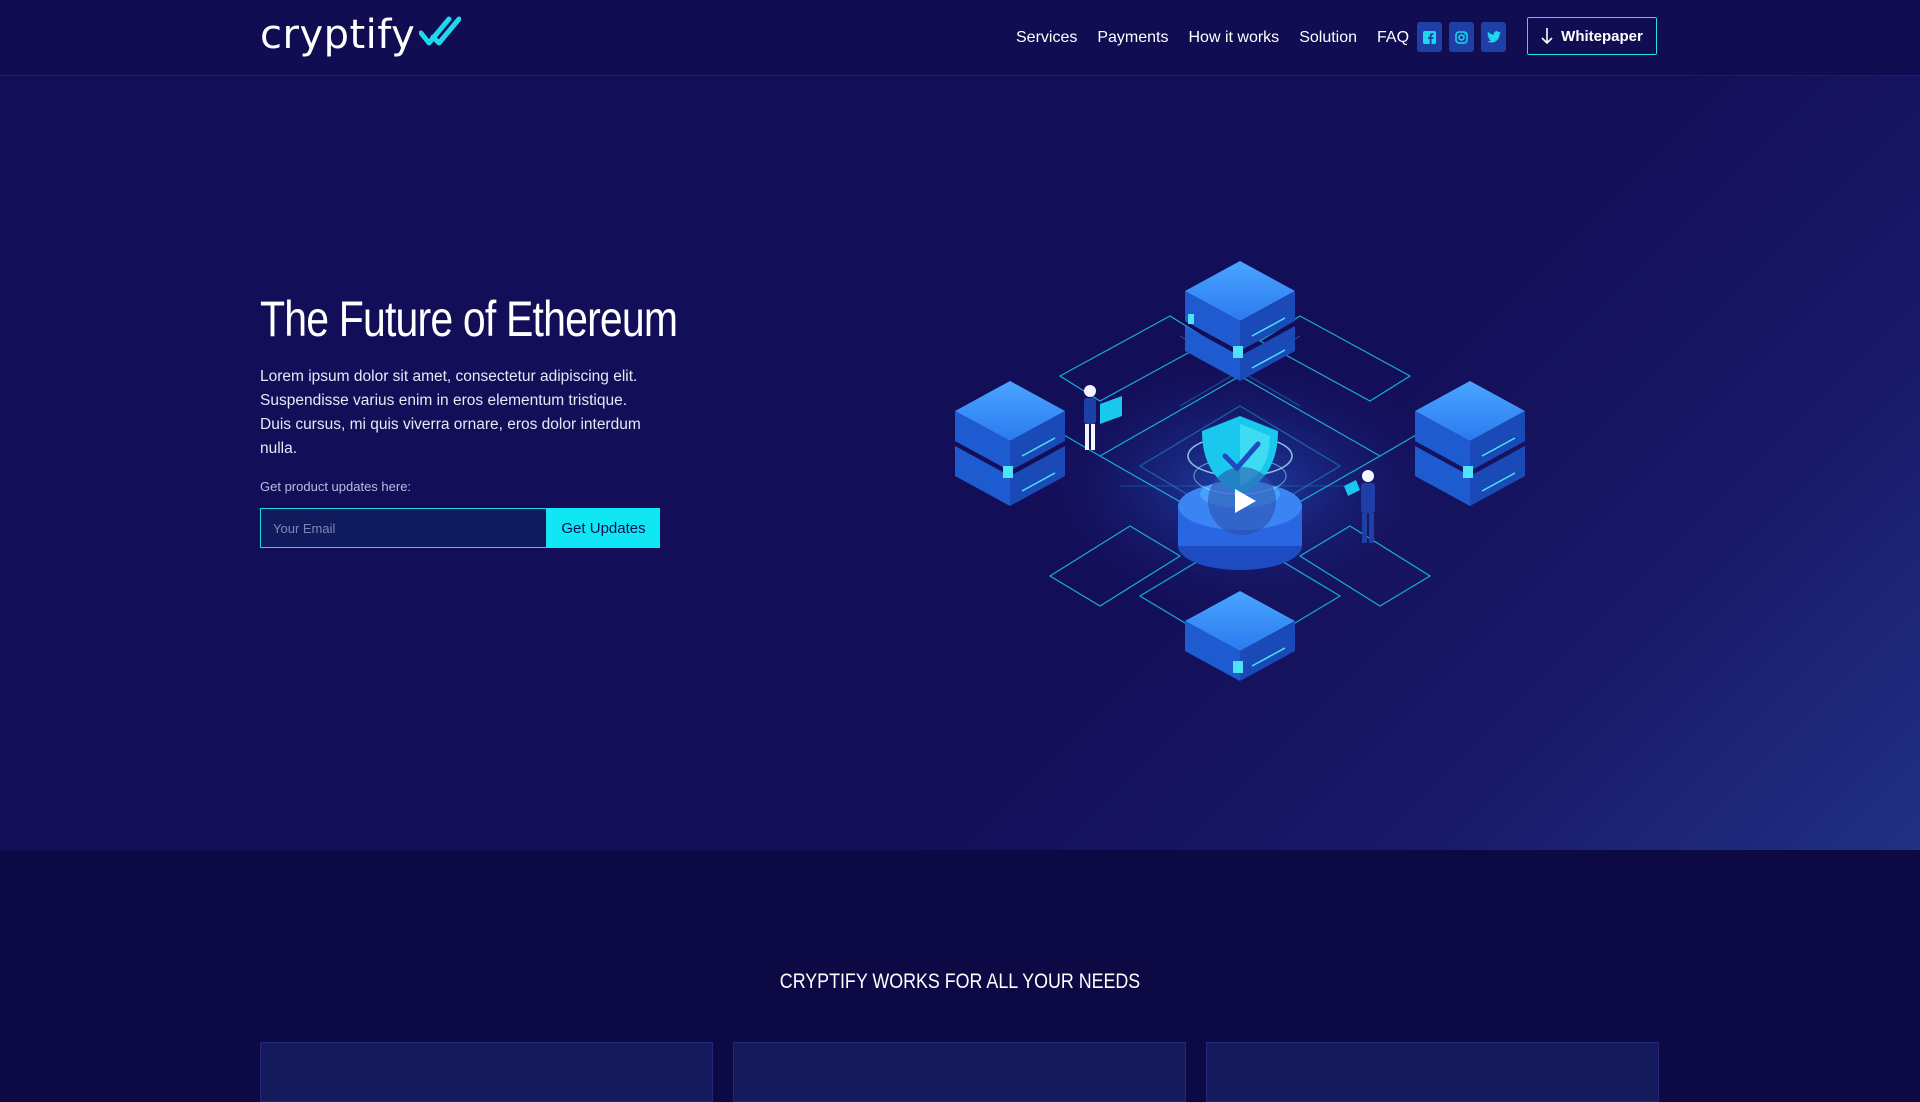  What do you see at coordinates (1242, 501) in the screenshot?
I see `play-button` at bounding box center [1242, 501].